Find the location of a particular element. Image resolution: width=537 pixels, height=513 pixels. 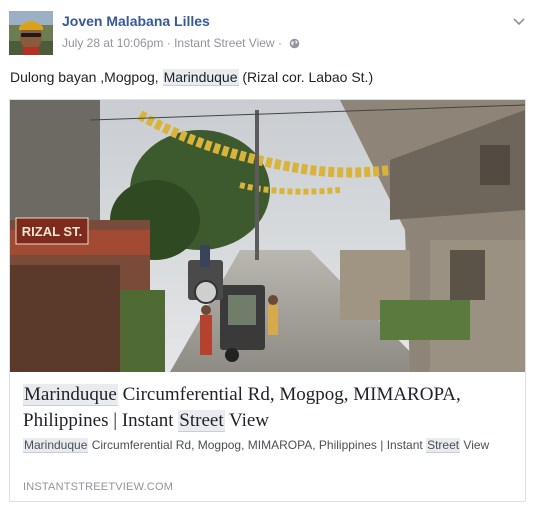

post-options-menu is located at coordinates (519, 22).